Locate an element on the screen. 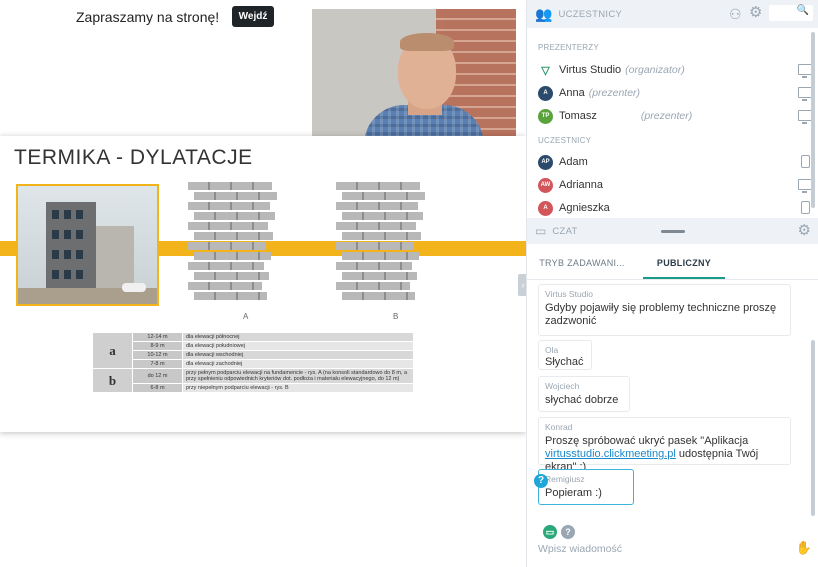  organizer-icon: ▽ is located at coordinates (545, 70).